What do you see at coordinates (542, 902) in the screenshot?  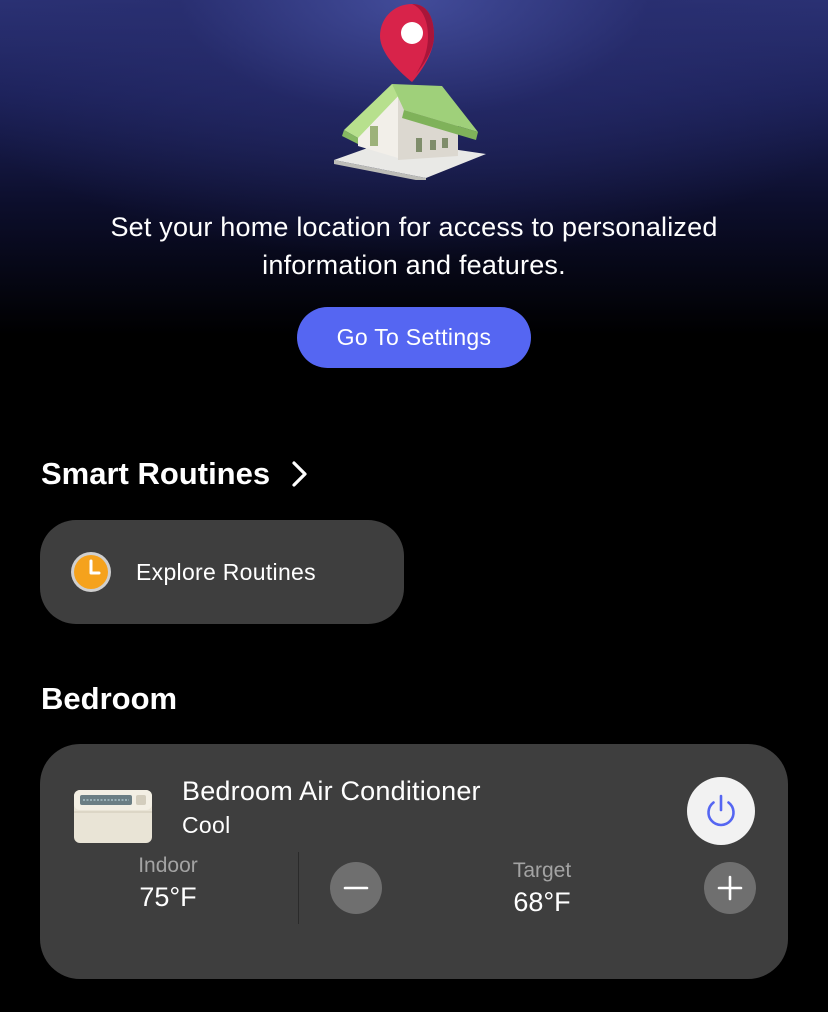 I see `target-temperature: 68°F` at bounding box center [542, 902].